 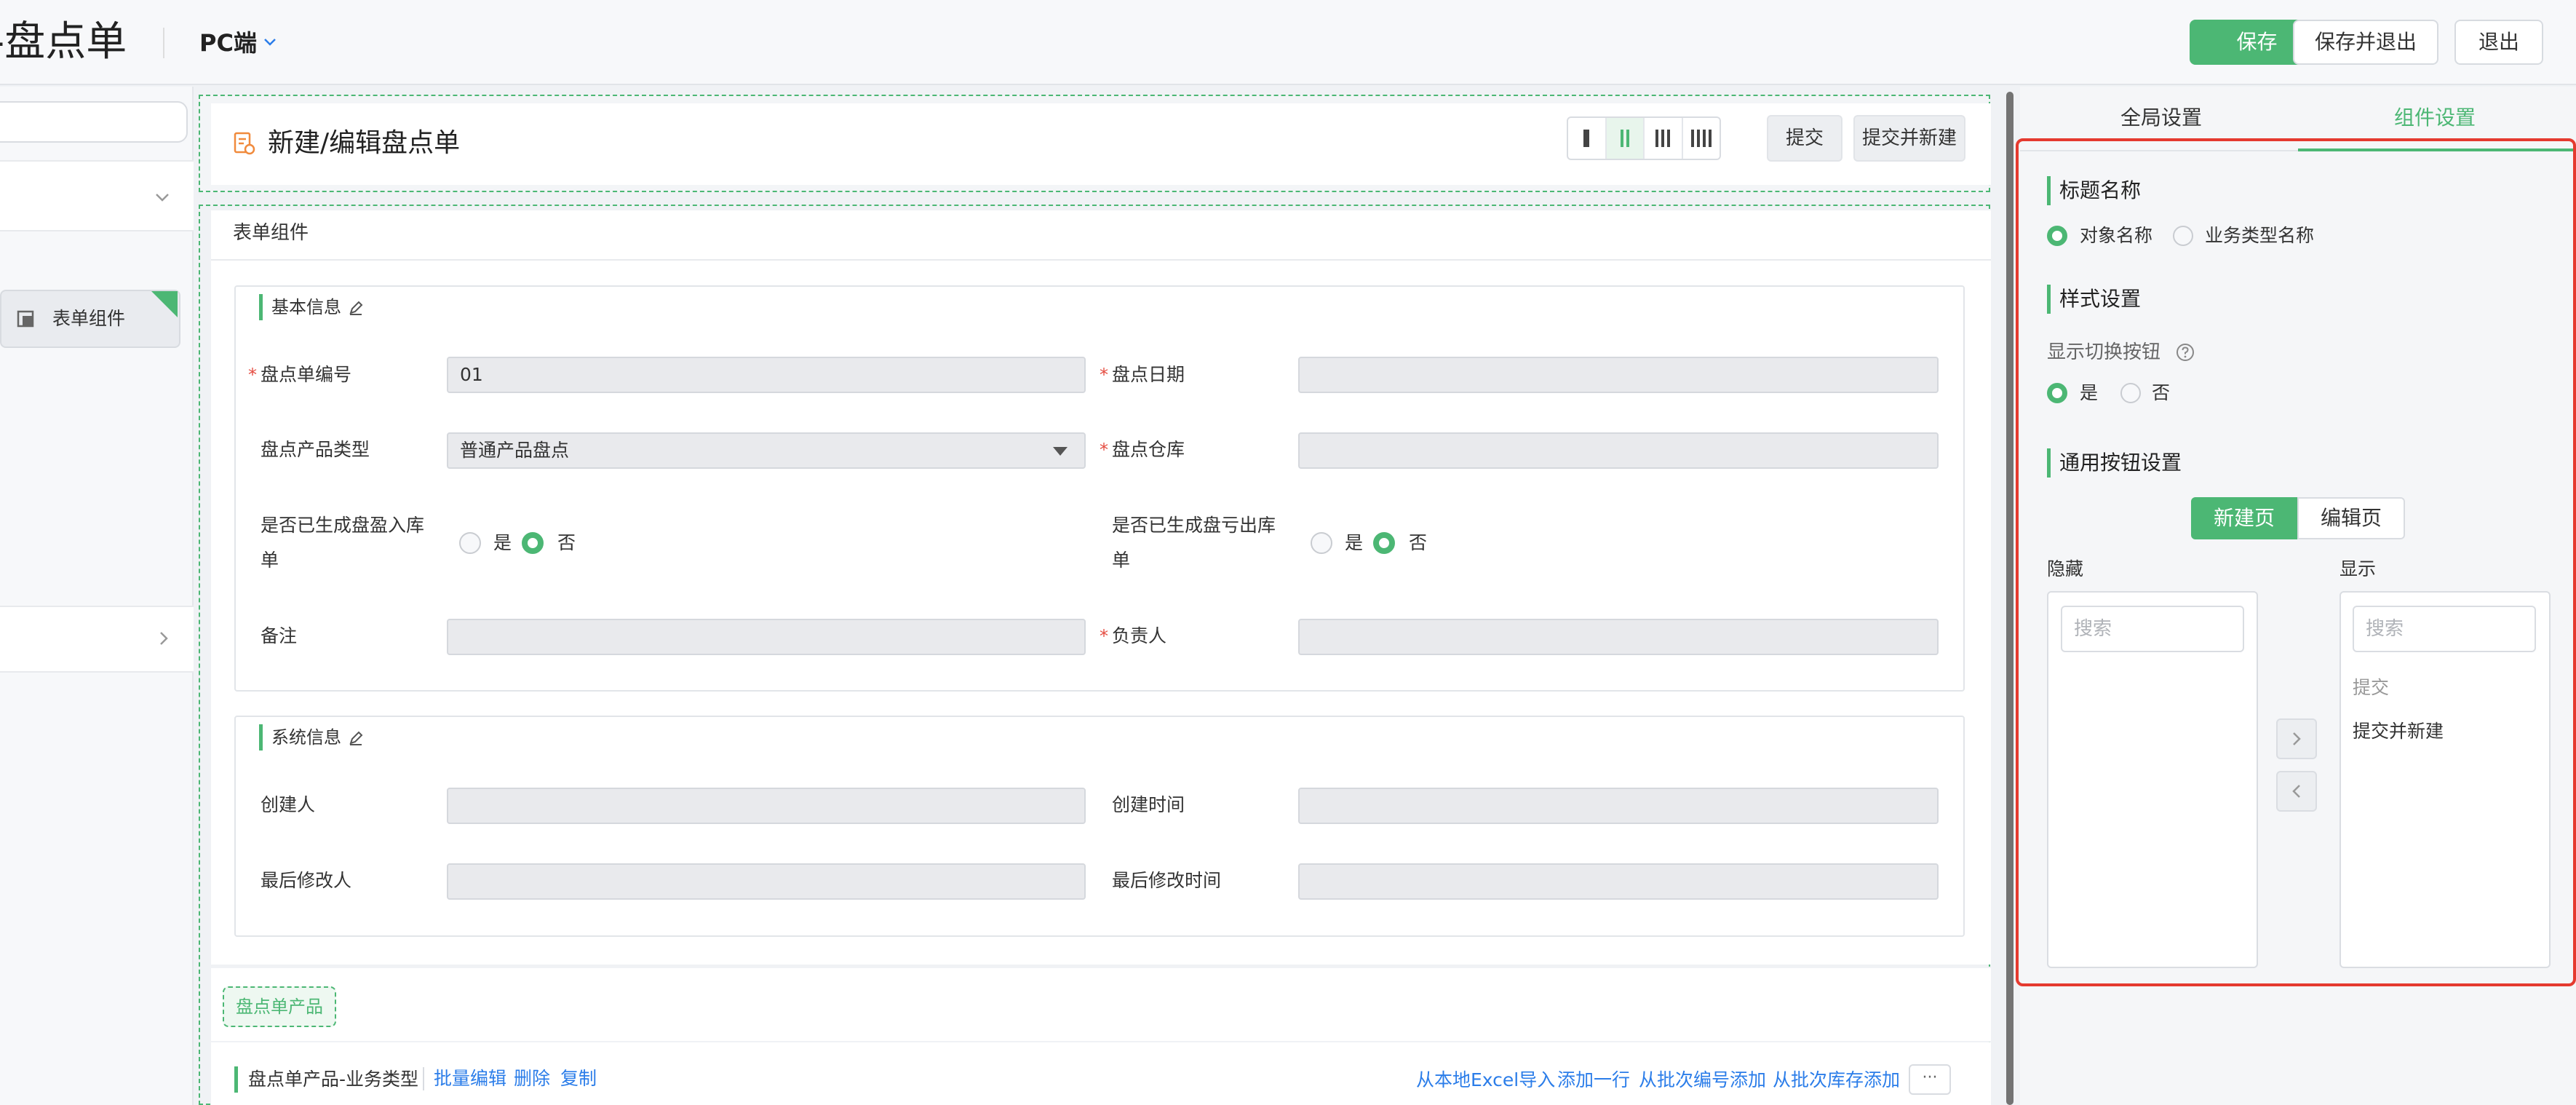 What do you see at coordinates (1321, 543) in the screenshot?
I see `loss-yes-radio` at bounding box center [1321, 543].